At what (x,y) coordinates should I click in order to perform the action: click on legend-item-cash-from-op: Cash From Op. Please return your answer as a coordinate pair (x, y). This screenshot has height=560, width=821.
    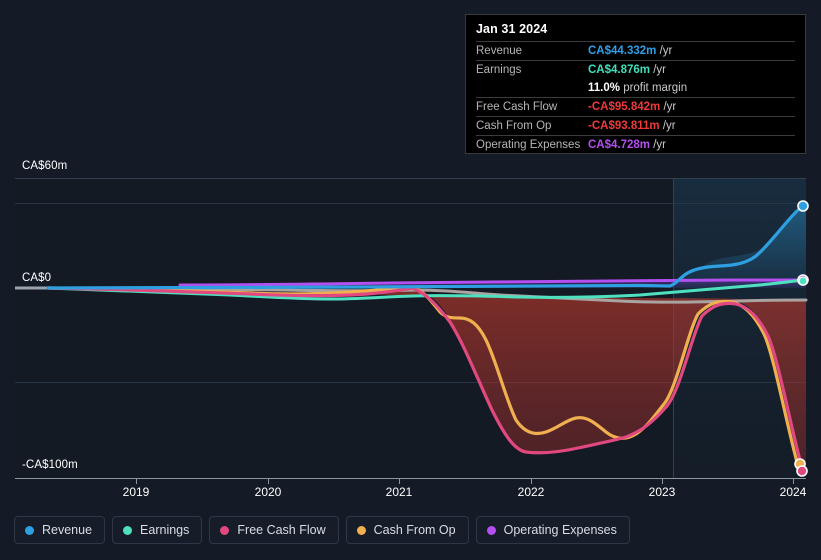
    Looking at the image, I should click on (407, 530).